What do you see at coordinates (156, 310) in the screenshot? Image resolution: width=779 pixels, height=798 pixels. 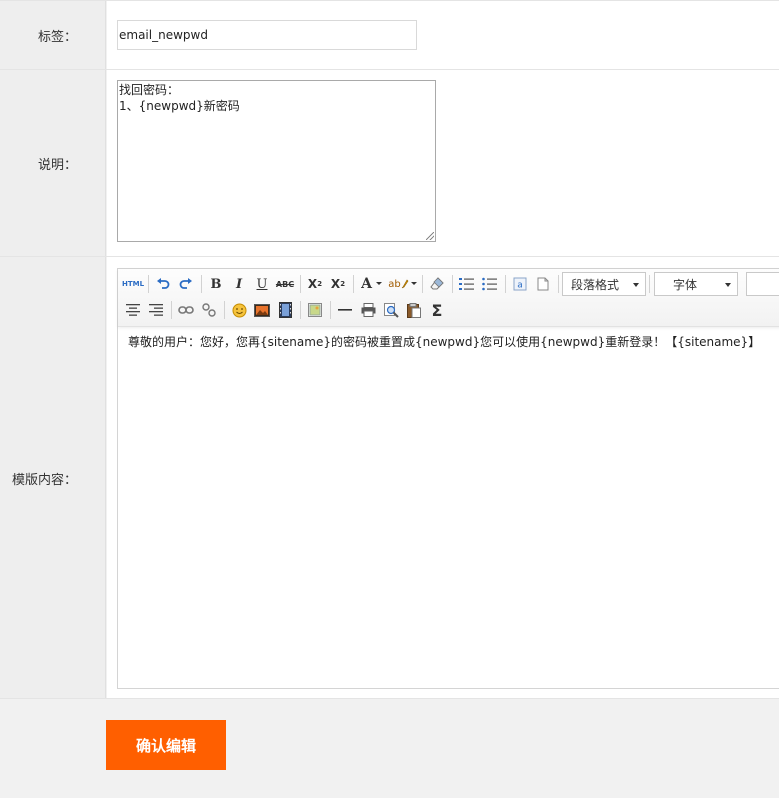 I see `align-right-button` at bounding box center [156, 310].